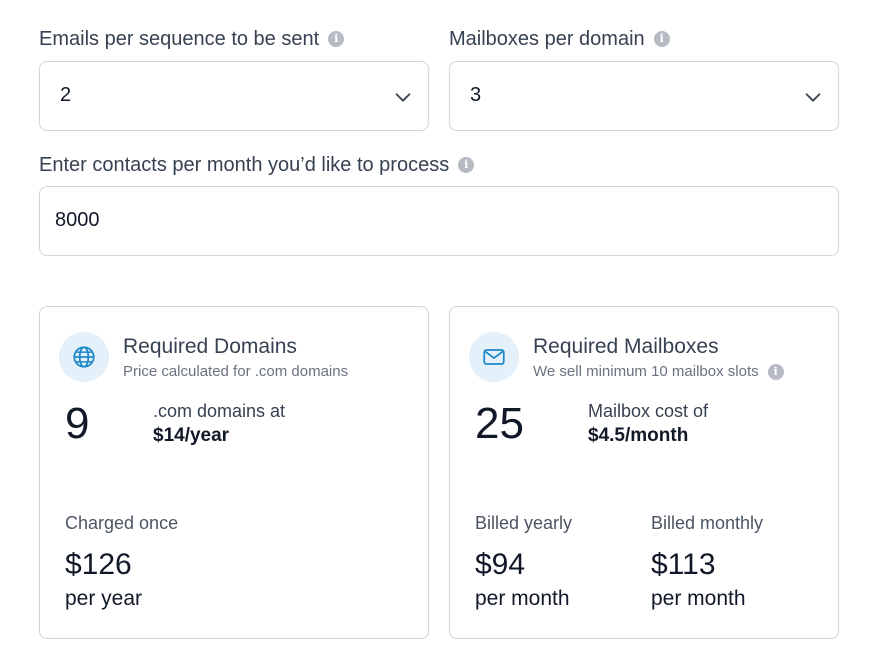 Image resolution: width=875 pixels, height=669 pixels. What do you see at coordinates (638, 435) in the screenshot?
I see `mailbox-cost-value: $4.5/month` at bounding box center [638, 435].